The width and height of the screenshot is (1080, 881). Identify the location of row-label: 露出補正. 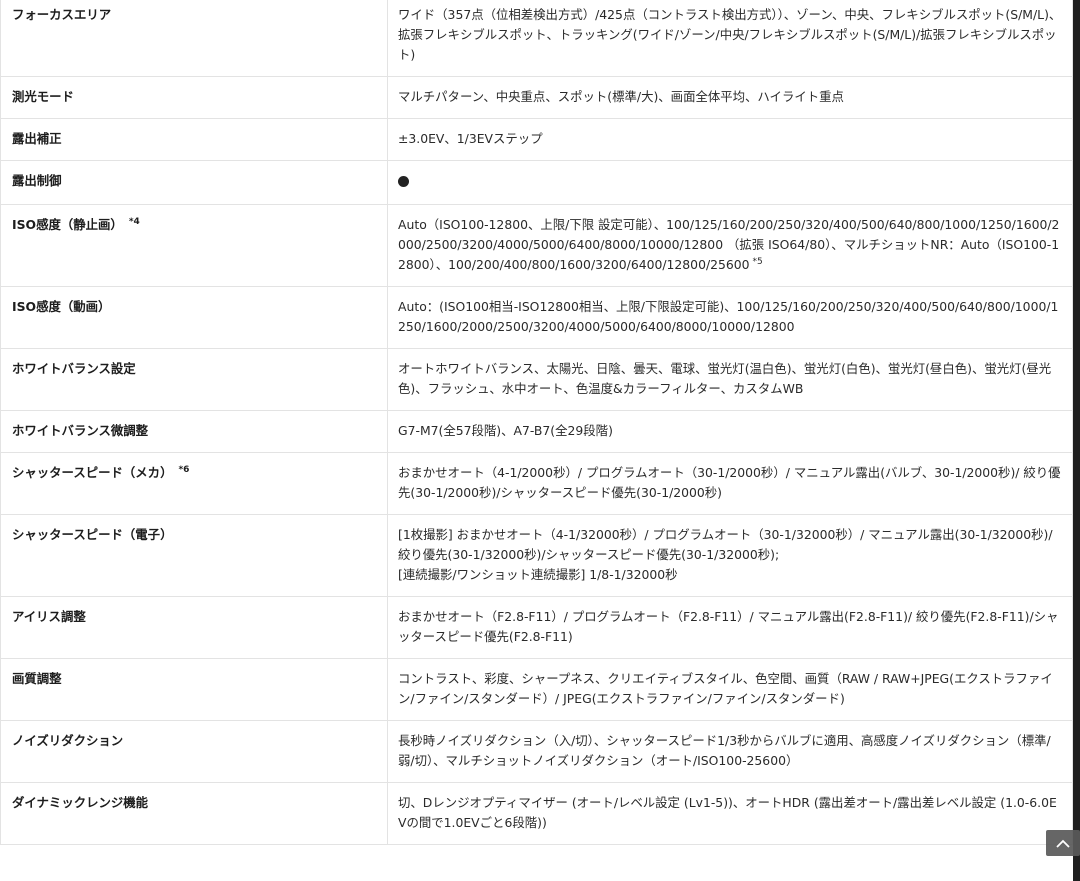
(194, 139).